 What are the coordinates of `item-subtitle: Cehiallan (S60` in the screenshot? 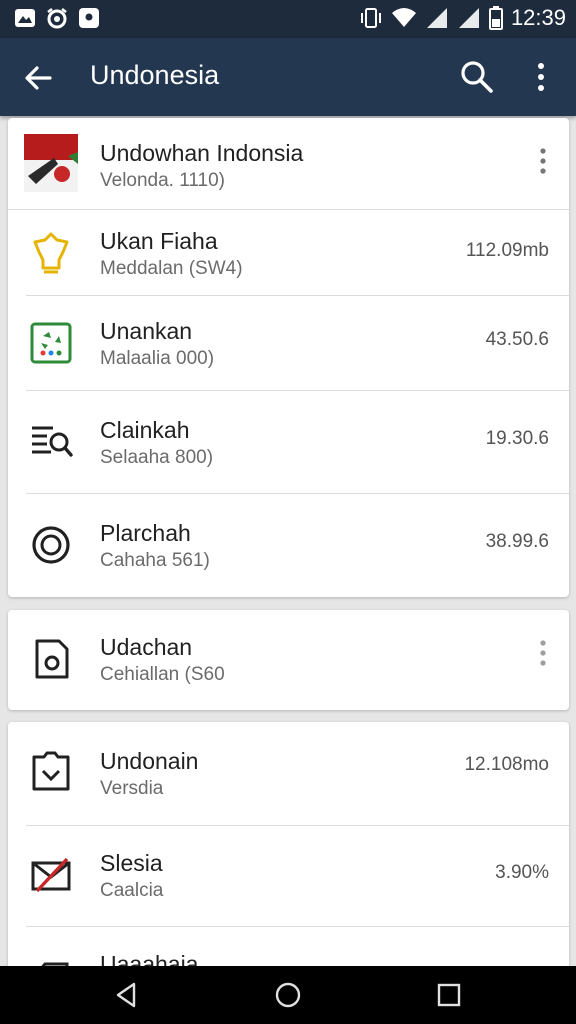 It's located at (162, 674).